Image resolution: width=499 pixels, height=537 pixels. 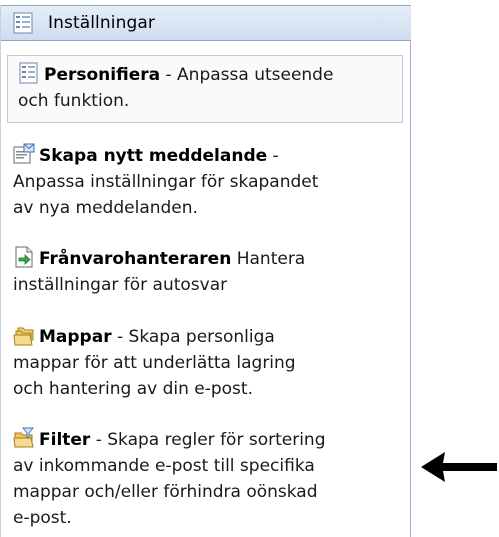 I want to click on item-line-2: och funktion., so click(x=74, y=101).